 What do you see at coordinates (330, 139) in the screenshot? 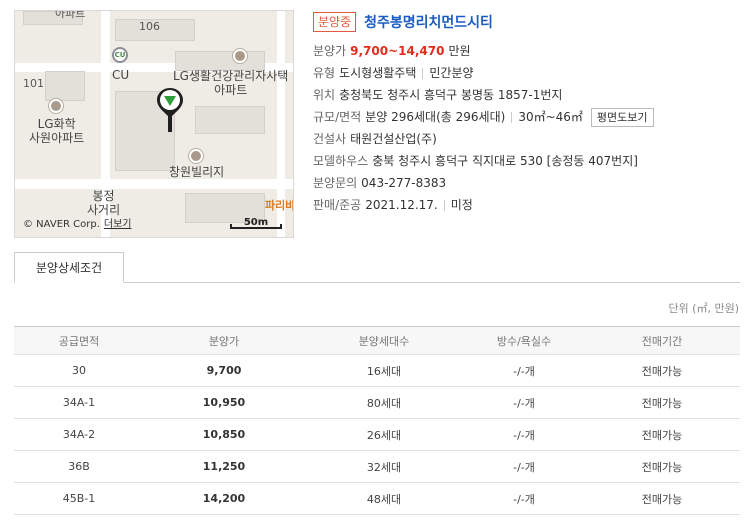
I see `builder-key: 건설사` at bounding box center [330, 139].